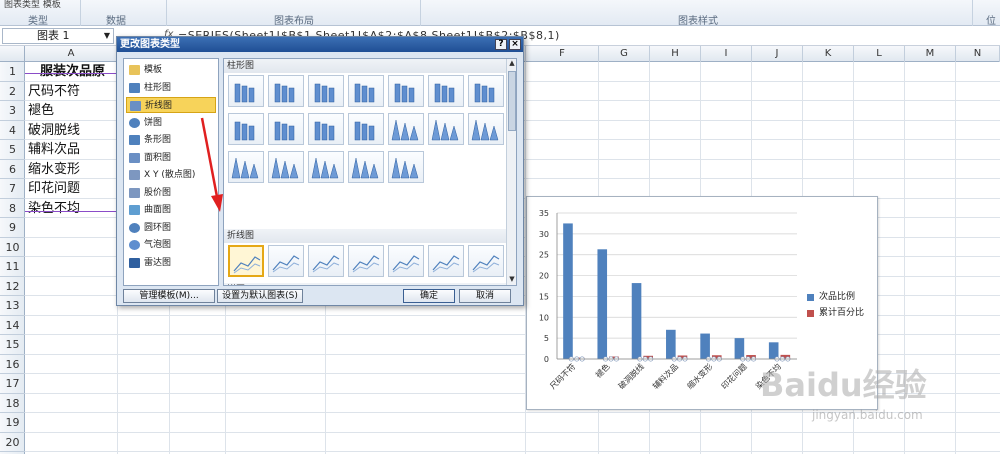  I want to click on watermark-logo: Baidu经验, so click(843, 385).